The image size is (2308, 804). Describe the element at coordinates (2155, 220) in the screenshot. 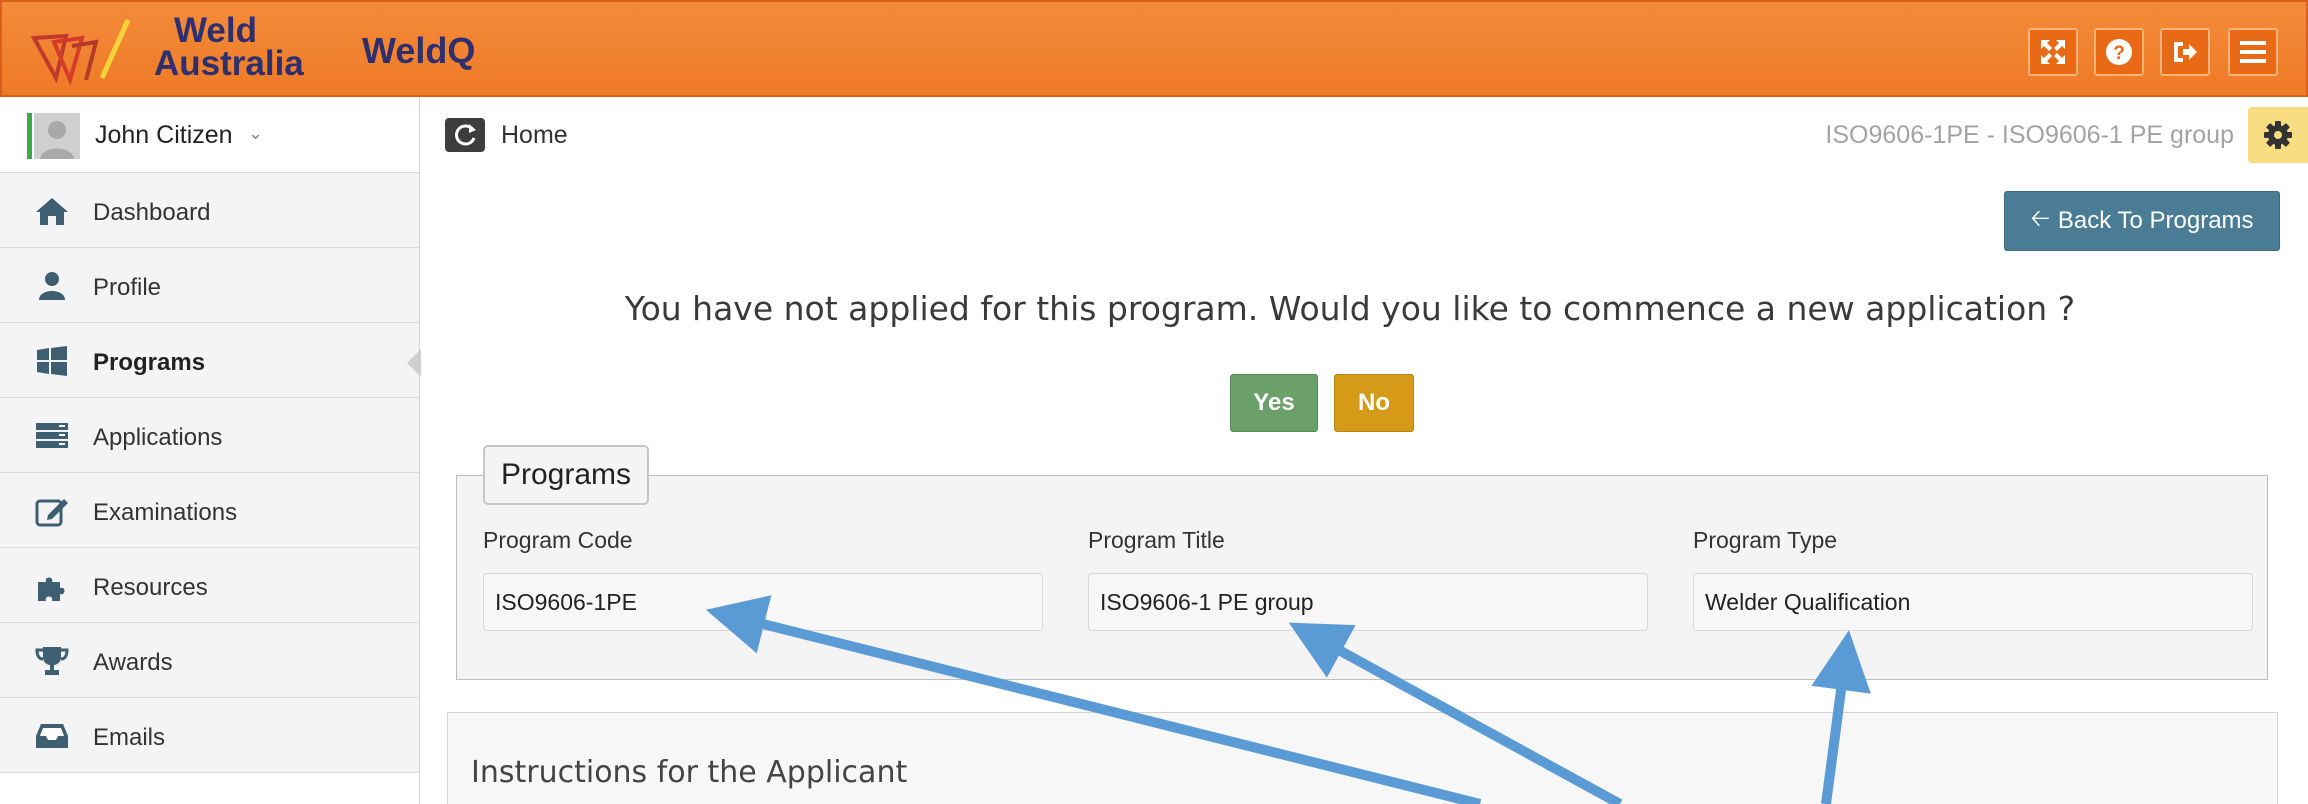

I see `back-button-label: Back To Programs` at that location.